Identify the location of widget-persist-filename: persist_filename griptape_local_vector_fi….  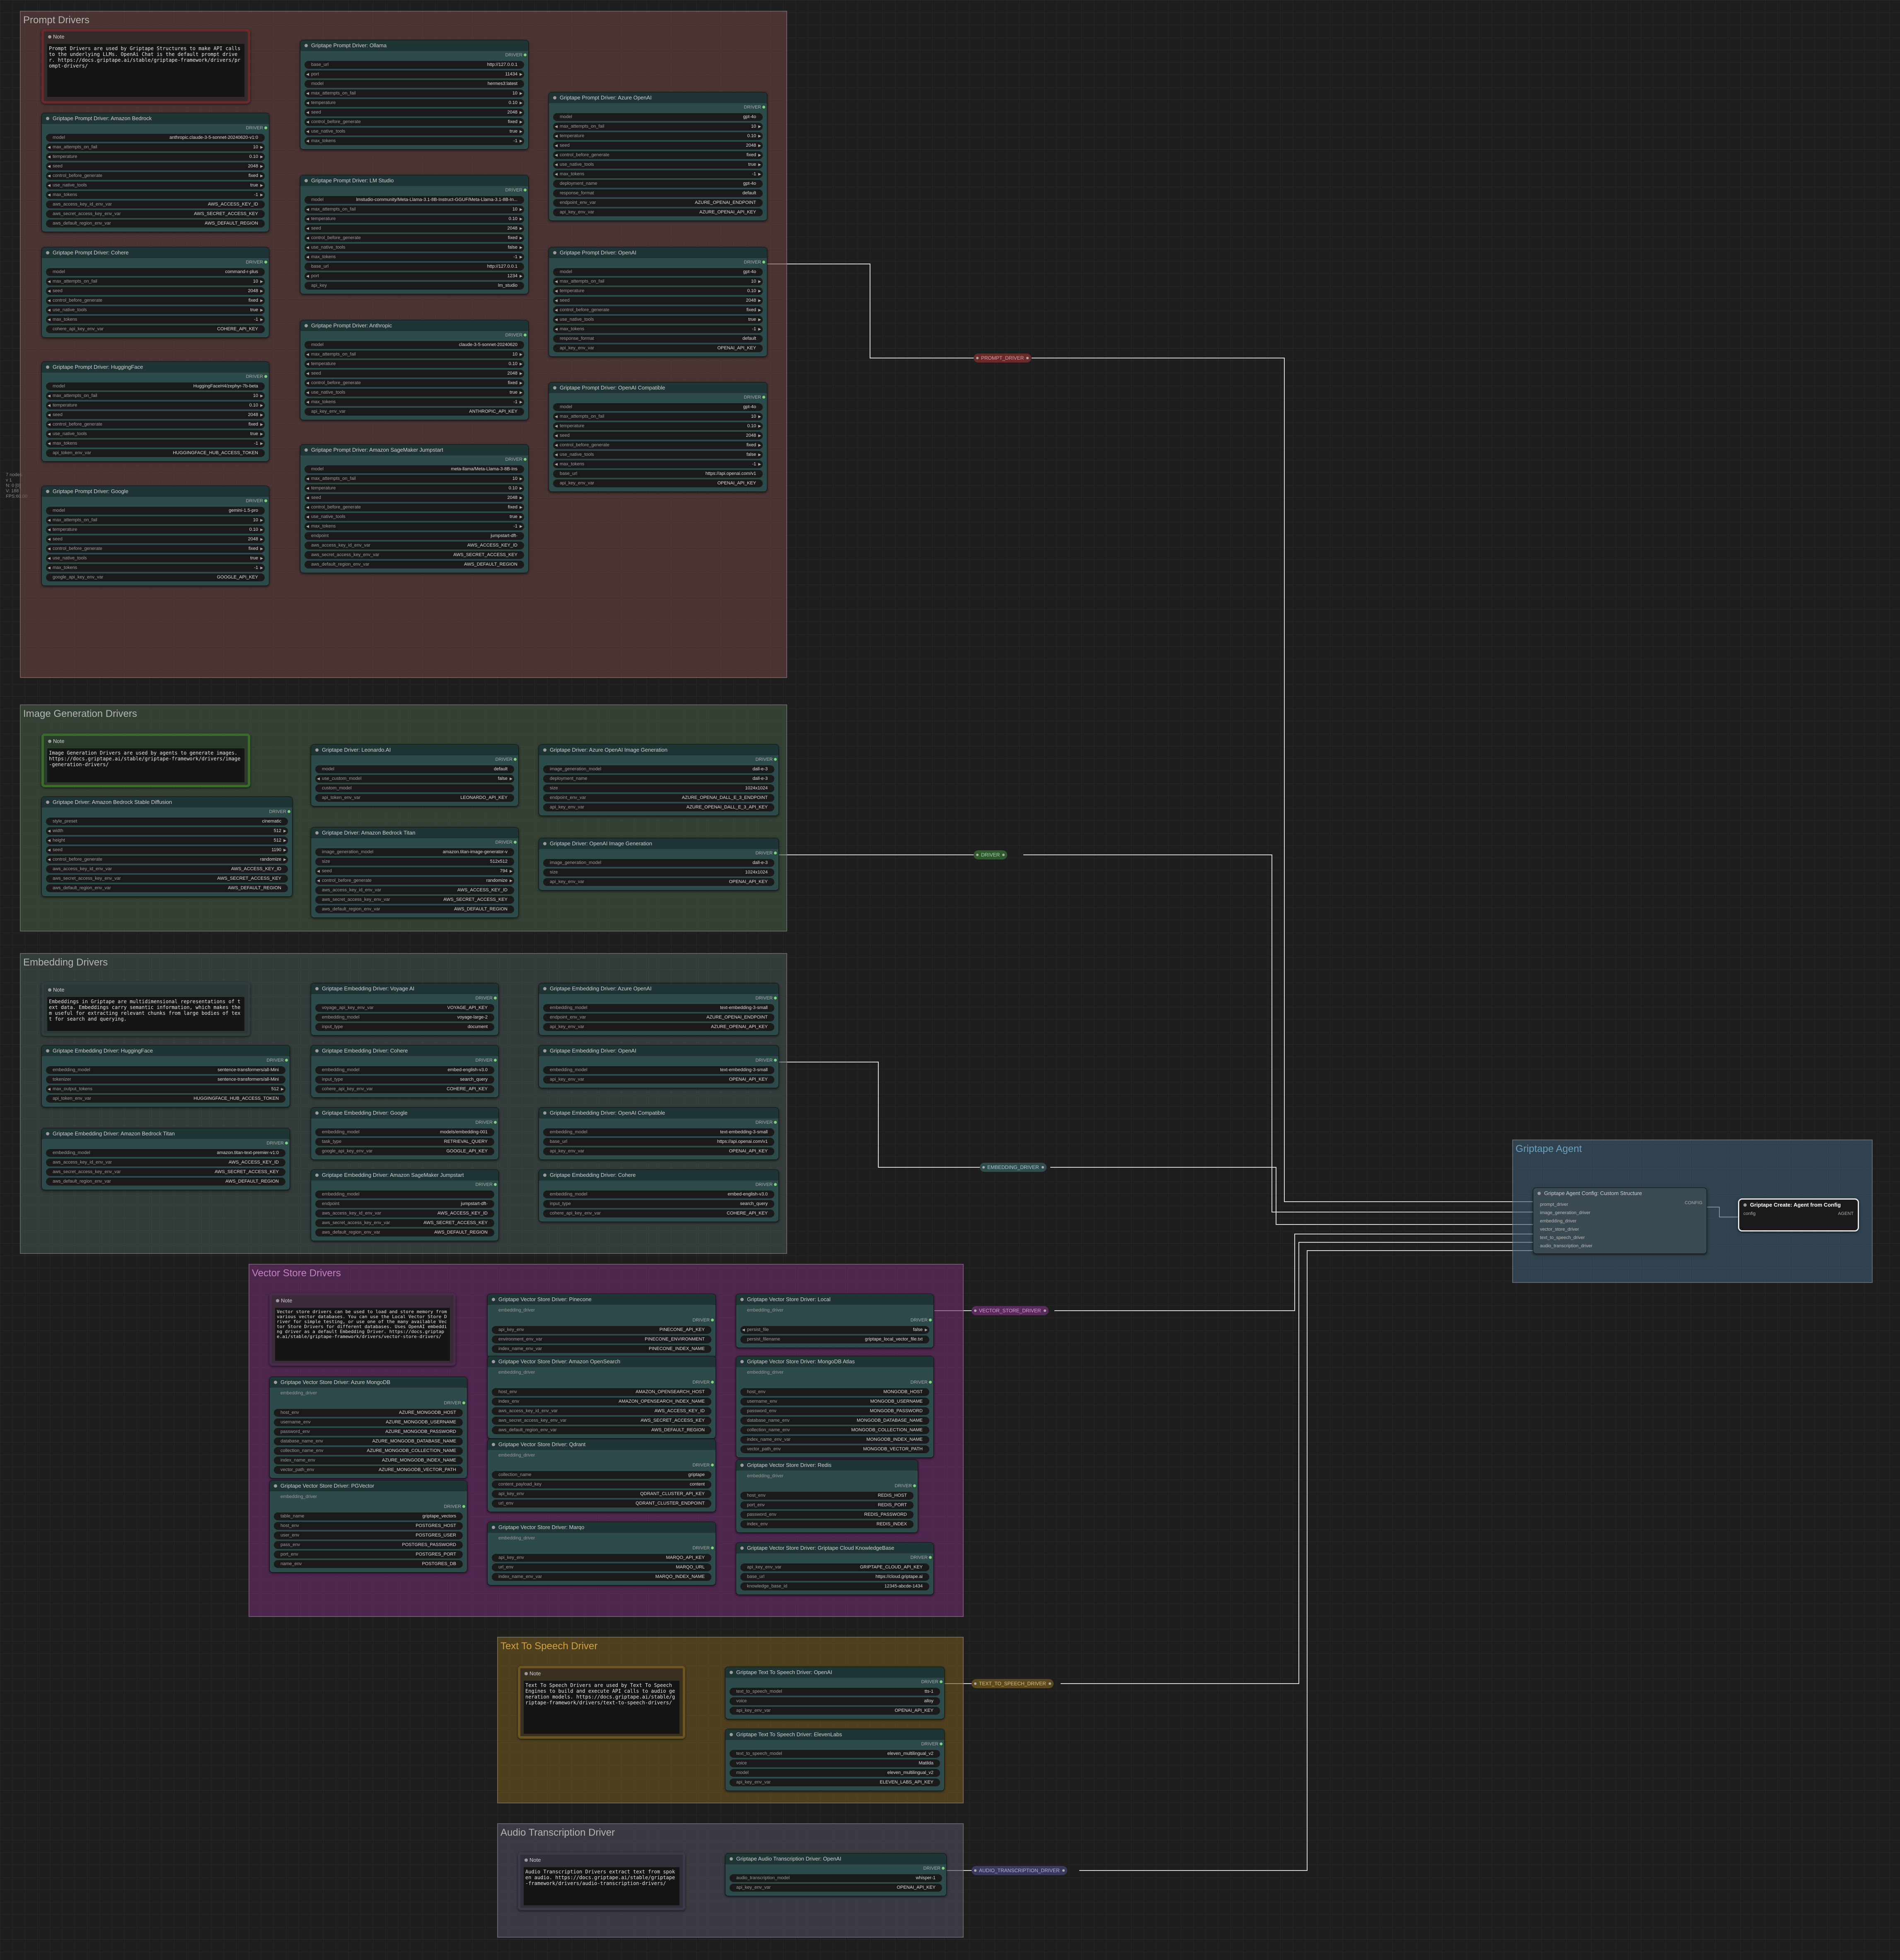
(835, 1339).